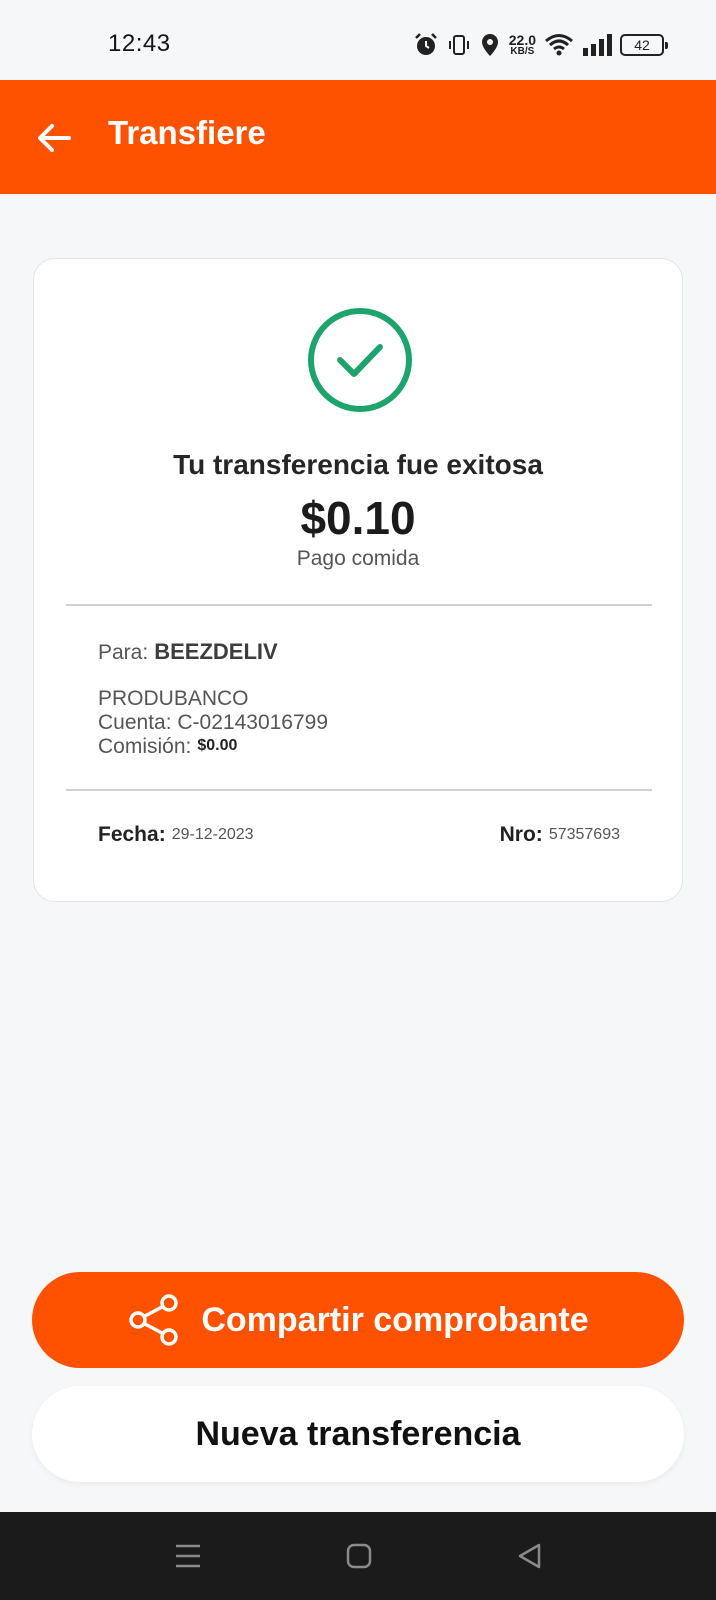 The image size is (716, 1600). Describe the element at coordinates (188, 1556) in the screenshot. I see `recent-apps-icon` at that location.